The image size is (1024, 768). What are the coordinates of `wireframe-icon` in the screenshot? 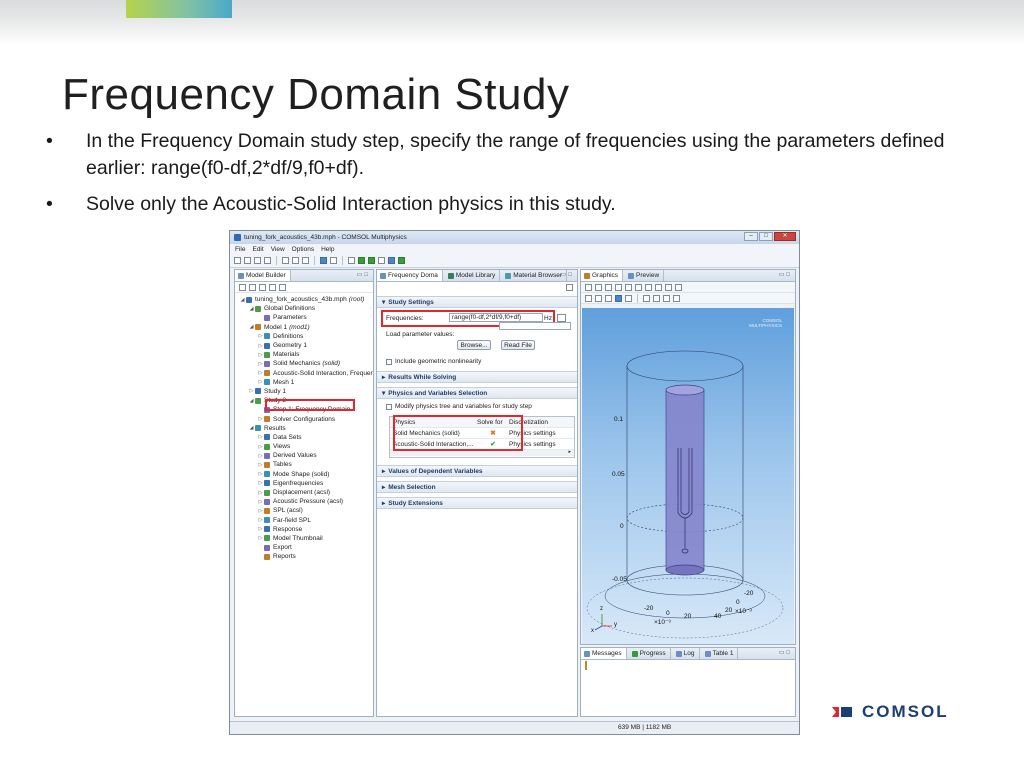 It's located at (628, 298).